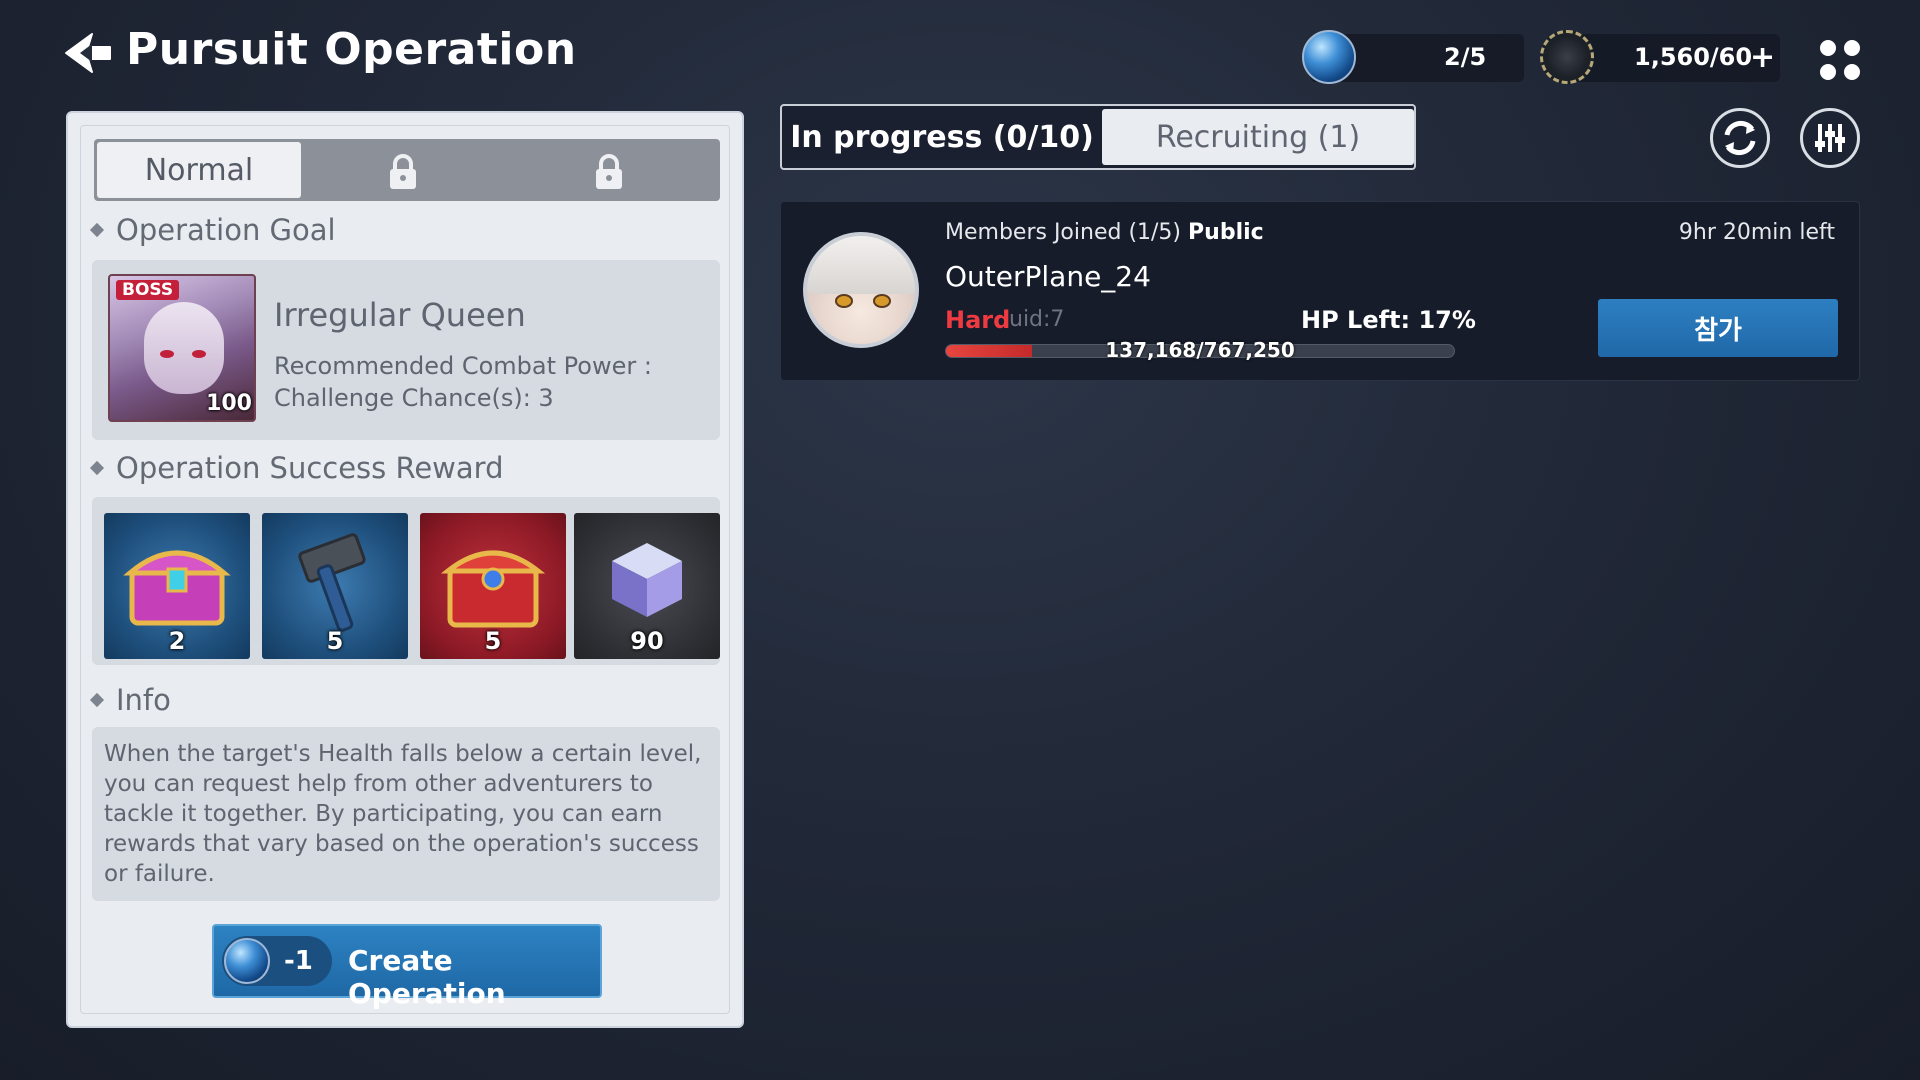  I want to click on hp-value: 137,168/767,250, so click(1200, 350).